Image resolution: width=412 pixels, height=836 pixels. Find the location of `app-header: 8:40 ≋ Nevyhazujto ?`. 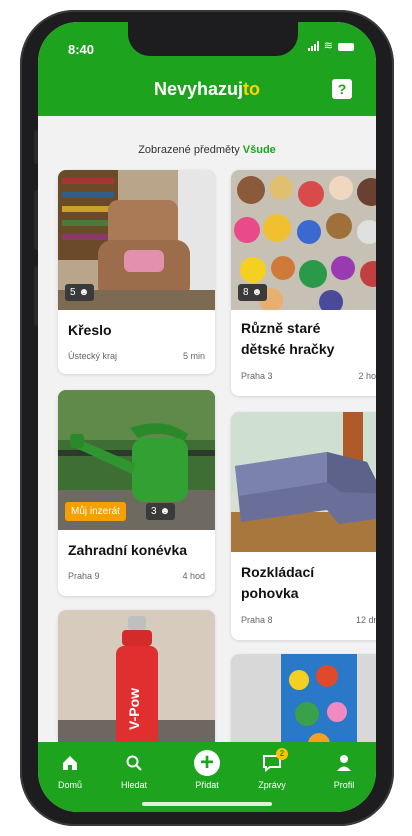

app-header: 8:40 ≋ Nevyhazujto ? is located at coordinates (207, 69).